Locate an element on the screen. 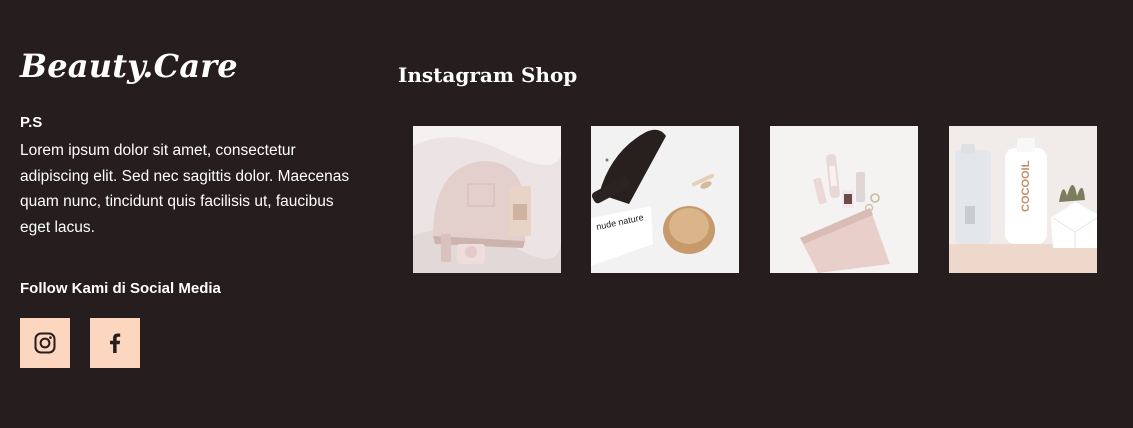 This screenshot has width=1133, height=428. instagram-photo-2: nude nature is located at coordinates (665, 199).